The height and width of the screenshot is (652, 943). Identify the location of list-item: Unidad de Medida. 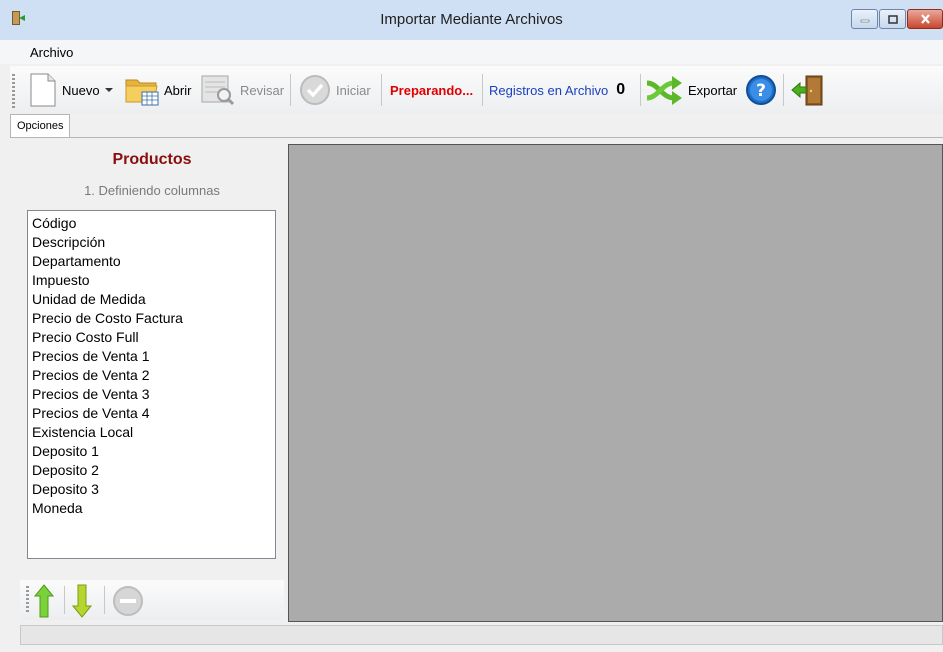
(151, 299).